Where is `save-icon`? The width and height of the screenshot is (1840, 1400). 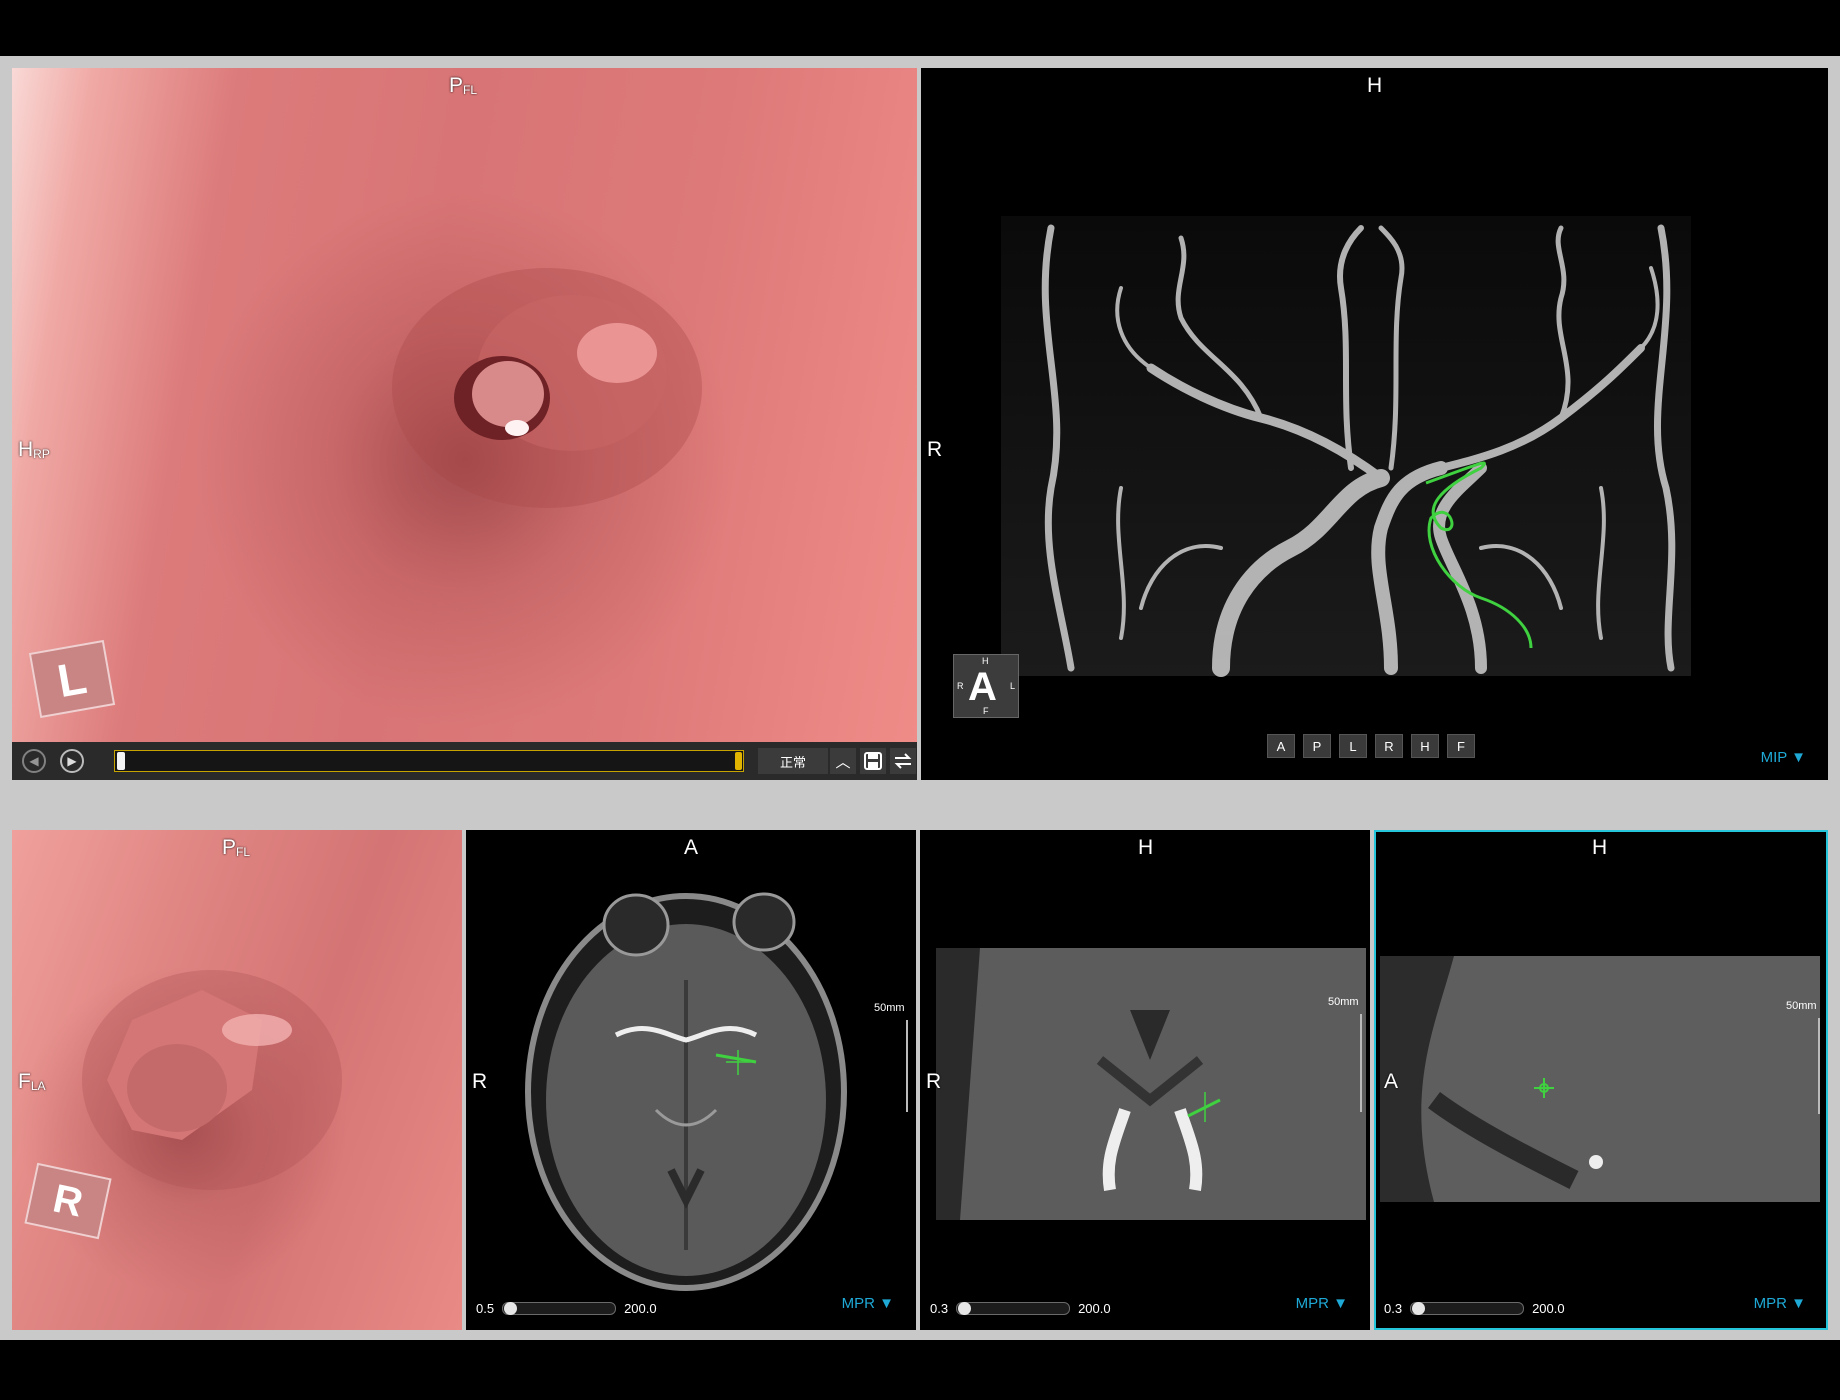 save-icon is located at coordinates (873, 761).